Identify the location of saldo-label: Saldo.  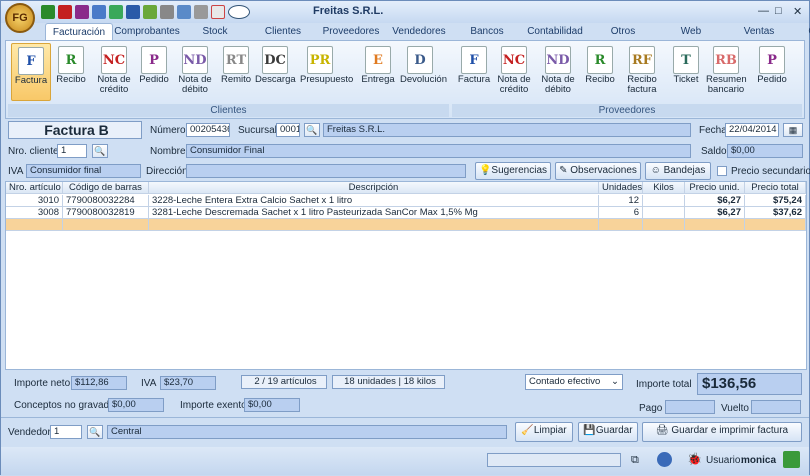
(714, 151).